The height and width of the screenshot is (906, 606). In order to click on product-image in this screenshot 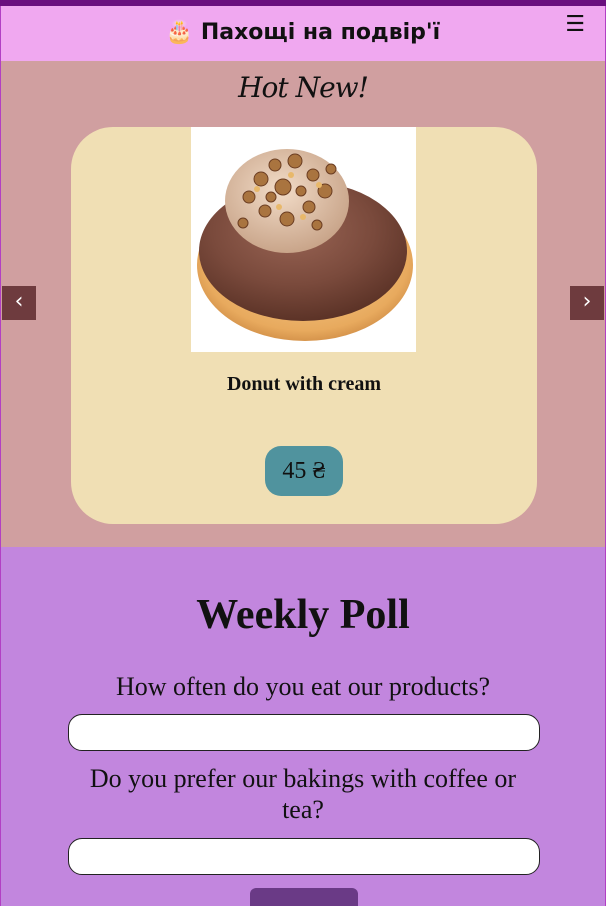, I will do `click(303, 239)`.